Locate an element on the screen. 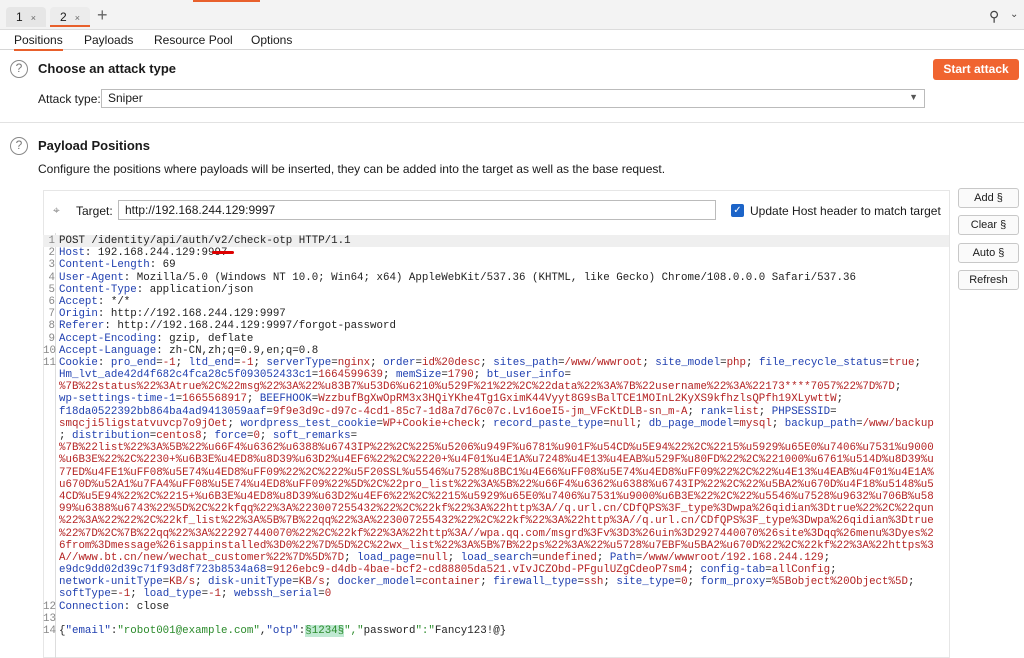  editor-line: 12 Connection: close is located at coordinates (496, 607).